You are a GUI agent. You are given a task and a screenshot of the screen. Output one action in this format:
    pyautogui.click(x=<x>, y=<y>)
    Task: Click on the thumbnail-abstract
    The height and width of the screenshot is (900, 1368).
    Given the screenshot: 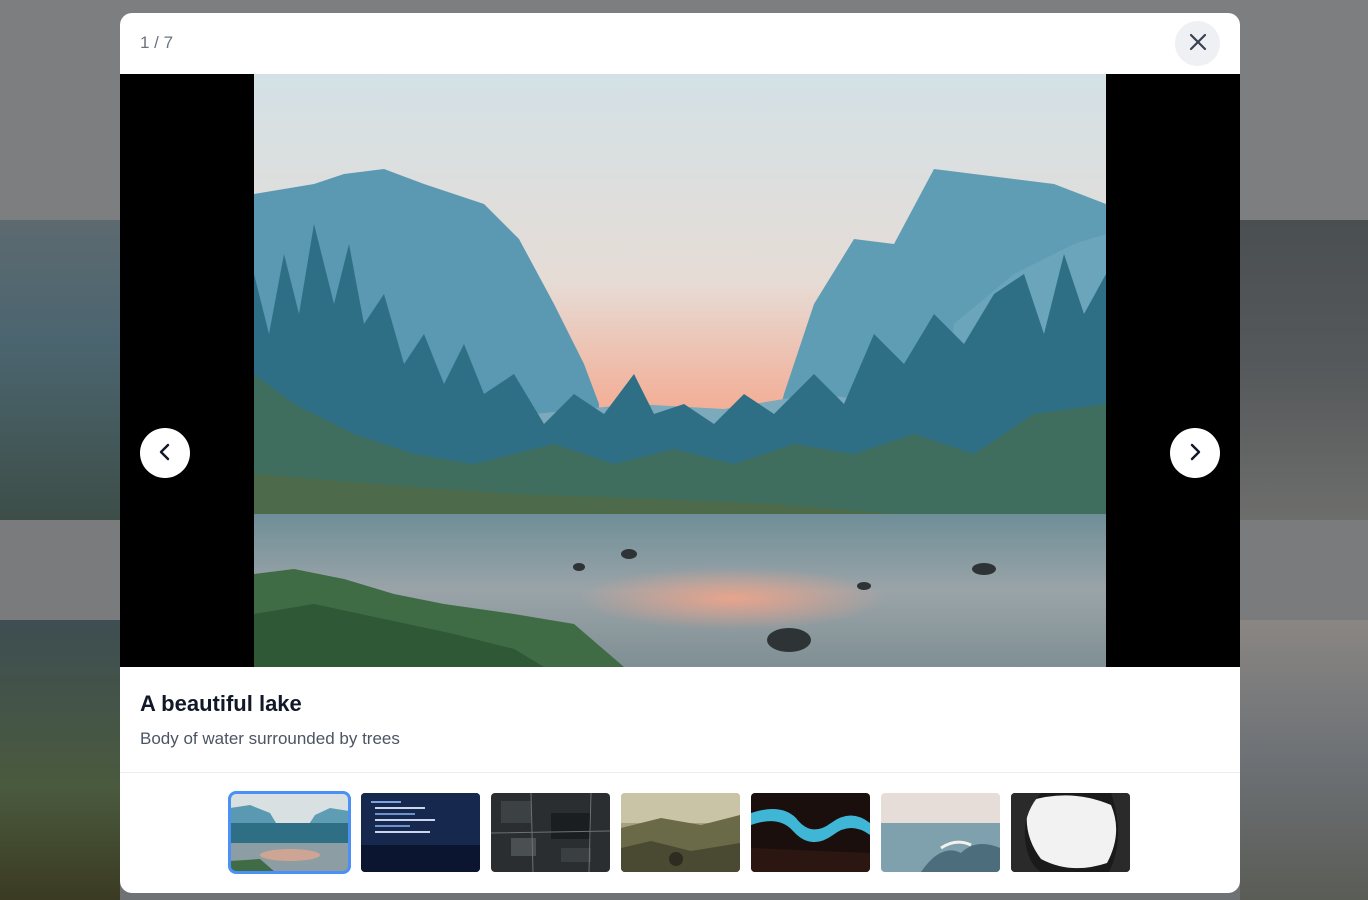 What is the action you would take?
    pyautogui.click(x=1070, y=832)
    